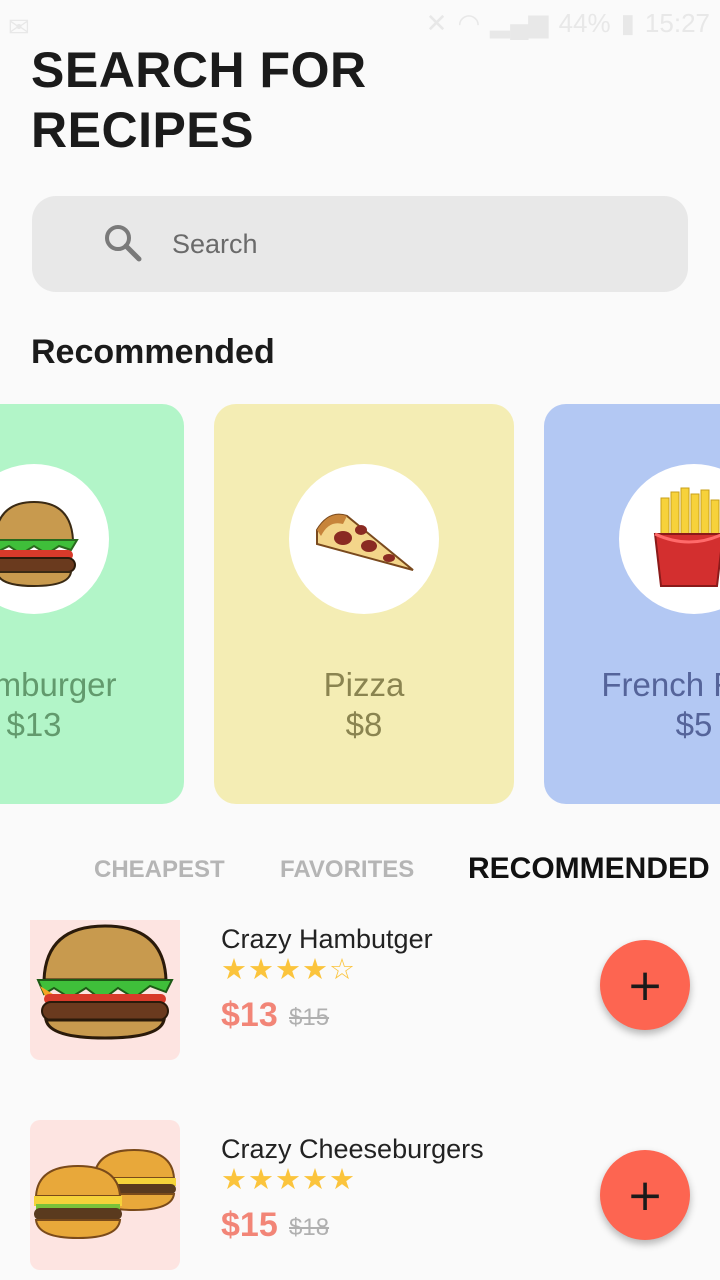 This screenshot has height=1280, width=720. What do you see at coordinates (436, 23) in the screenshot?
I see `mute-icon: ✕` at bounding box center [436, 23].